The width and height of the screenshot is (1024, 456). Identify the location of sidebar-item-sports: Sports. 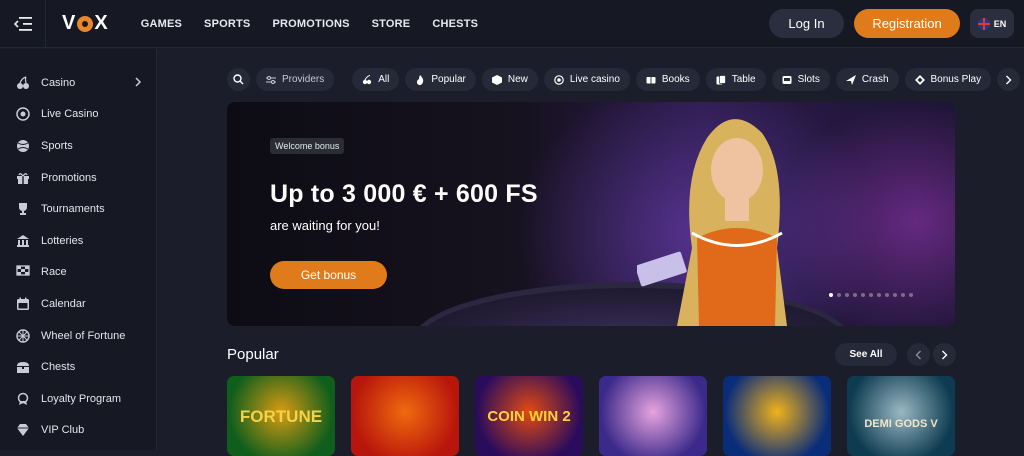
(78, 146).